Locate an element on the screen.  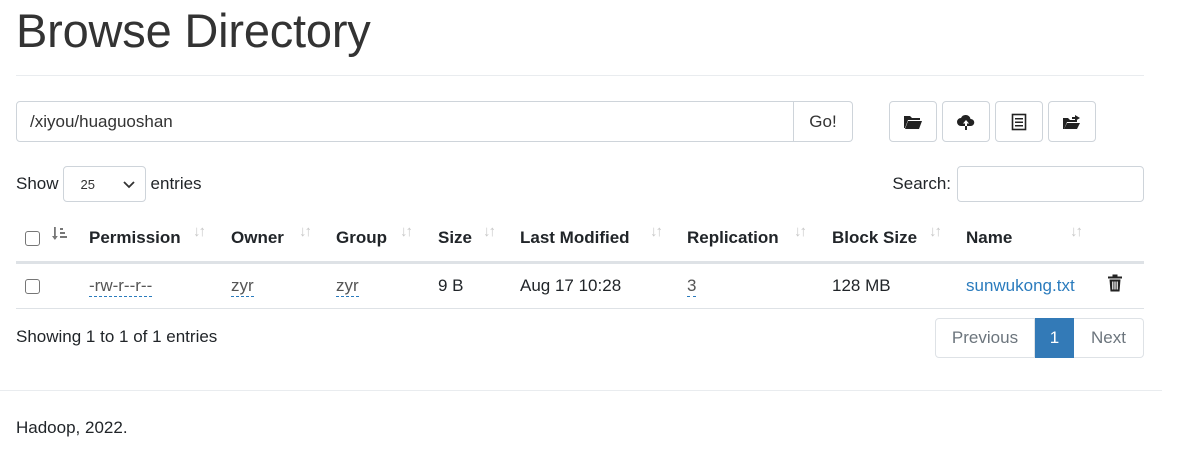
search-input is located at coordinates (1050, 184).